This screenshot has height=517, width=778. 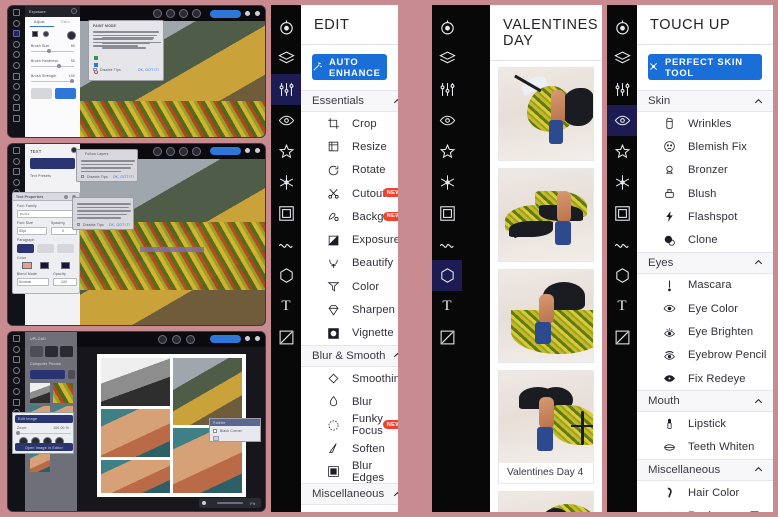 I want to click on tool-row-rotate: Rotate, so click(x=349, y=170).